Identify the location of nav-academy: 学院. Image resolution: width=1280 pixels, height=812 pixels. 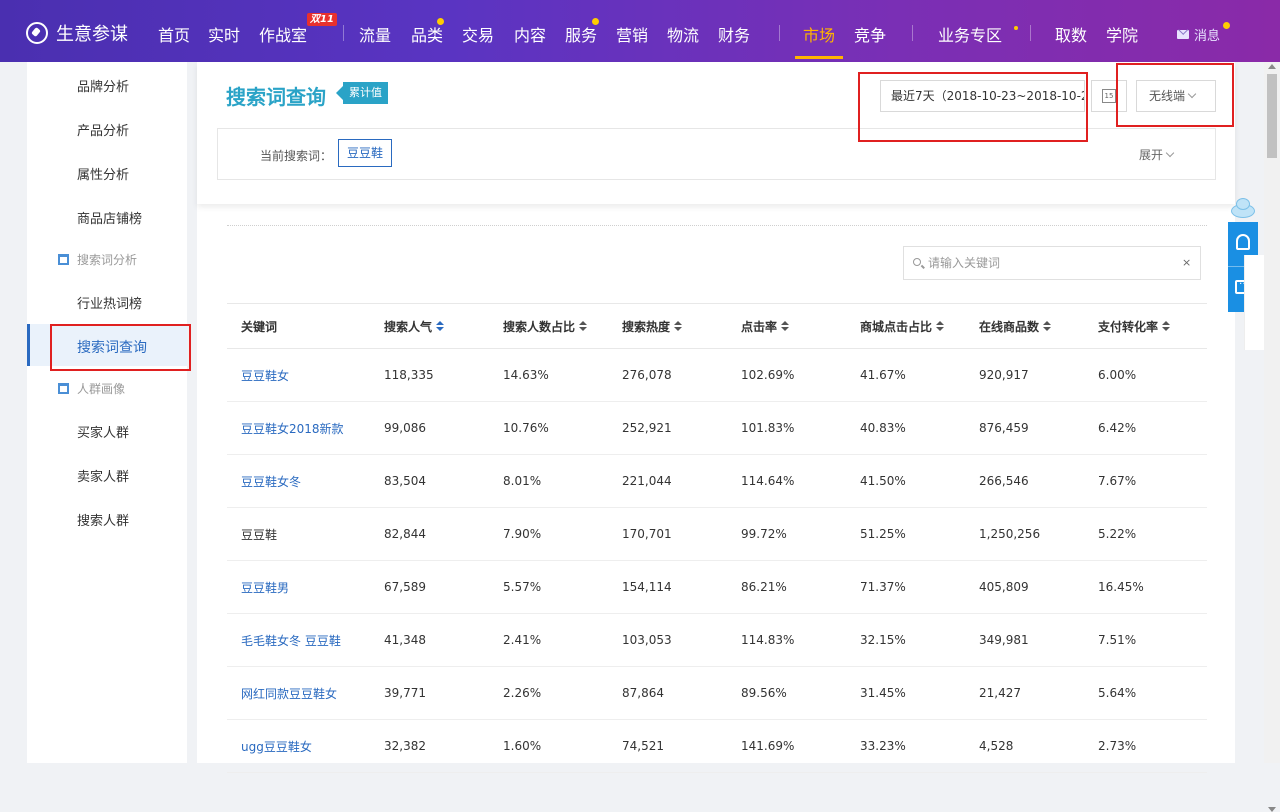
(1122, 34).